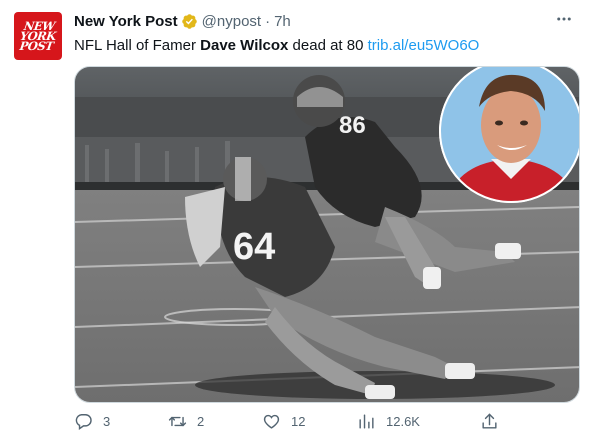 The width and height of the screenshot is (593, 440). I want to click on tweet-header: New York Post @nypost · 7h, so click(182, 21).